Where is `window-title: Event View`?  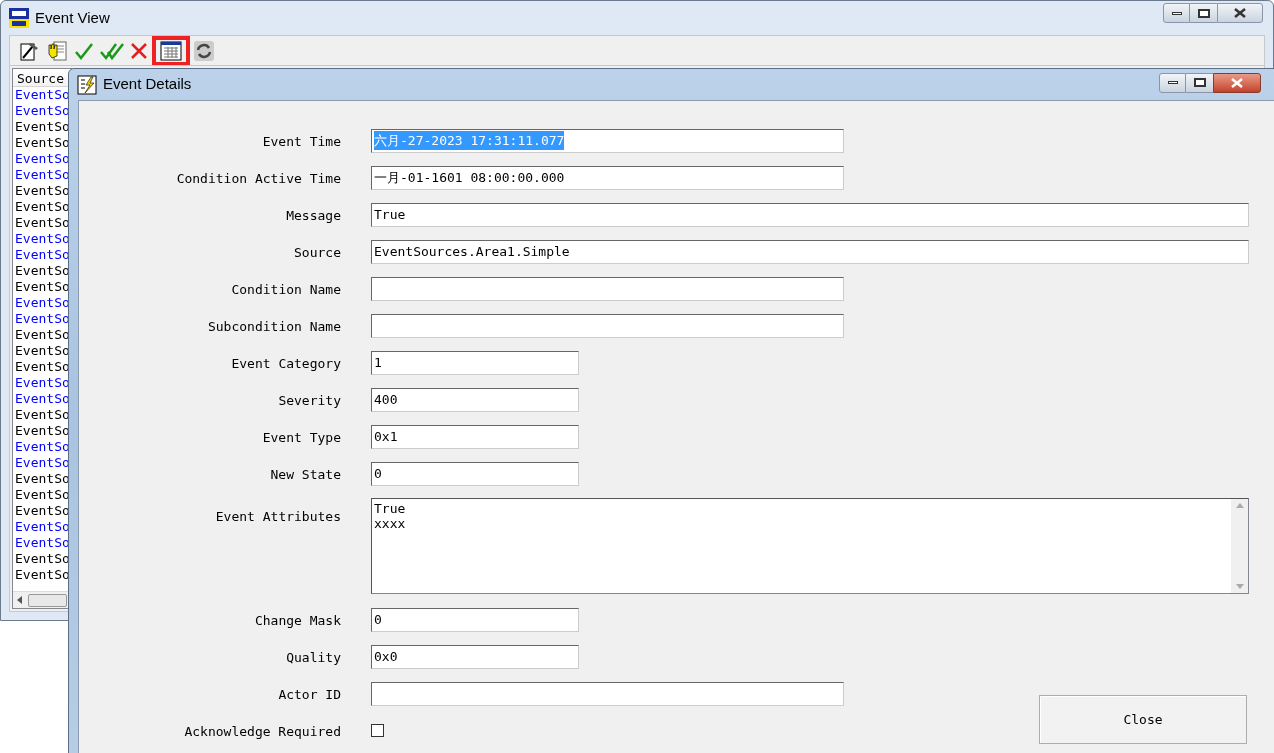
window-title: Event View is located at coordinates (72, 17).